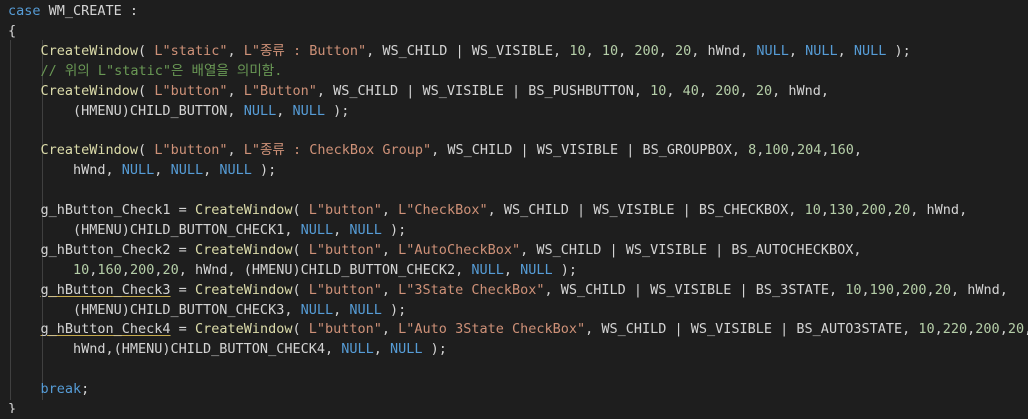 This screenshot has height=419, width=1028. Describe the element at coordinates (73, 11) in the screenshot. I see `code-line: case WM_CREATE :` at that location.